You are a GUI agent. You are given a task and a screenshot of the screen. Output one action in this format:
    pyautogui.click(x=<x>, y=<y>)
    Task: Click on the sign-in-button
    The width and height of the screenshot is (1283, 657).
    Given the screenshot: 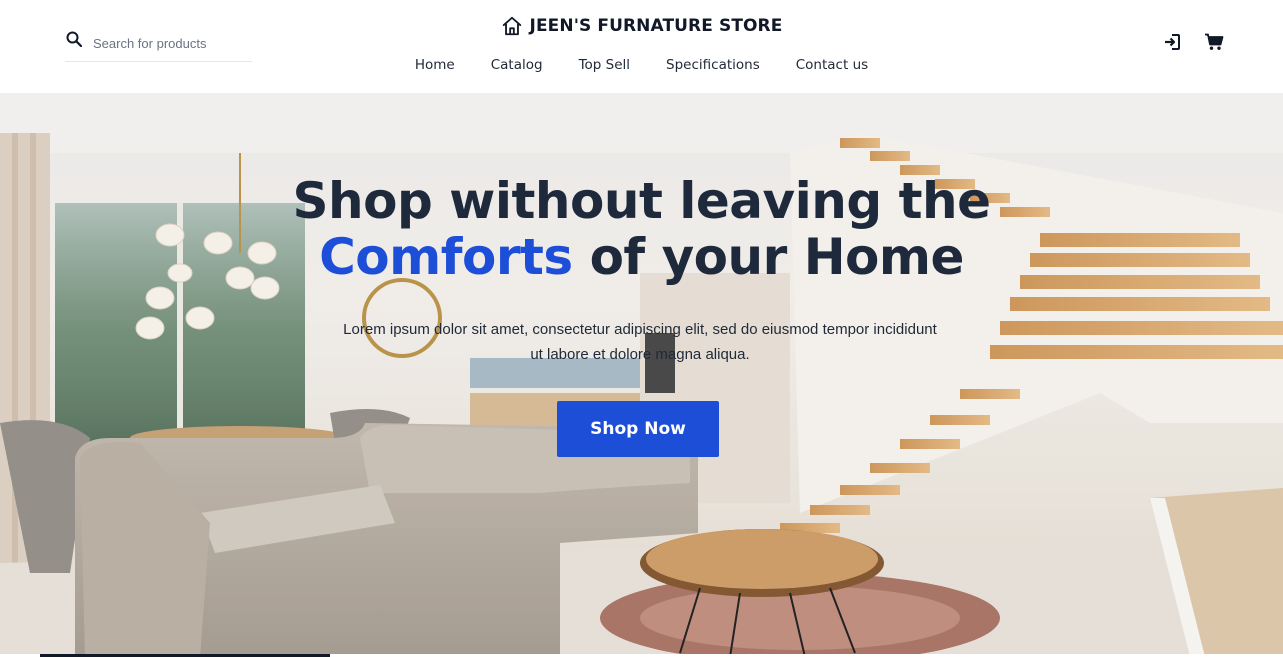 What is the action you would take?
    pyautogui.click(x=1172, y=42)
    